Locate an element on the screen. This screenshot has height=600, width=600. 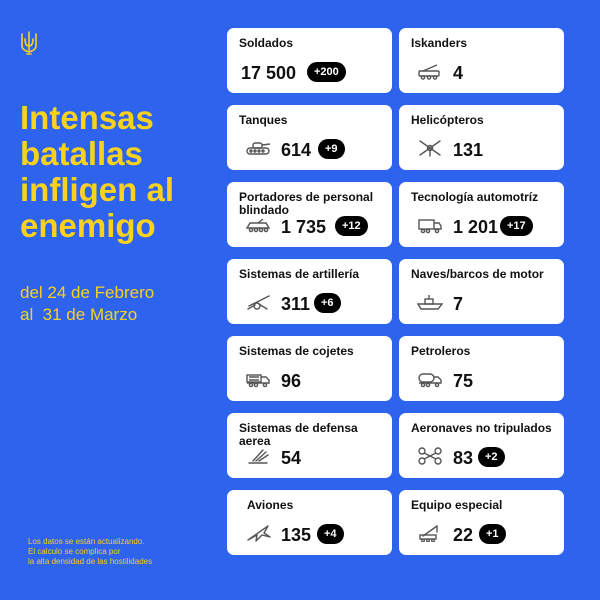
delta-badge: +1 is located at coordinates (492, 534).